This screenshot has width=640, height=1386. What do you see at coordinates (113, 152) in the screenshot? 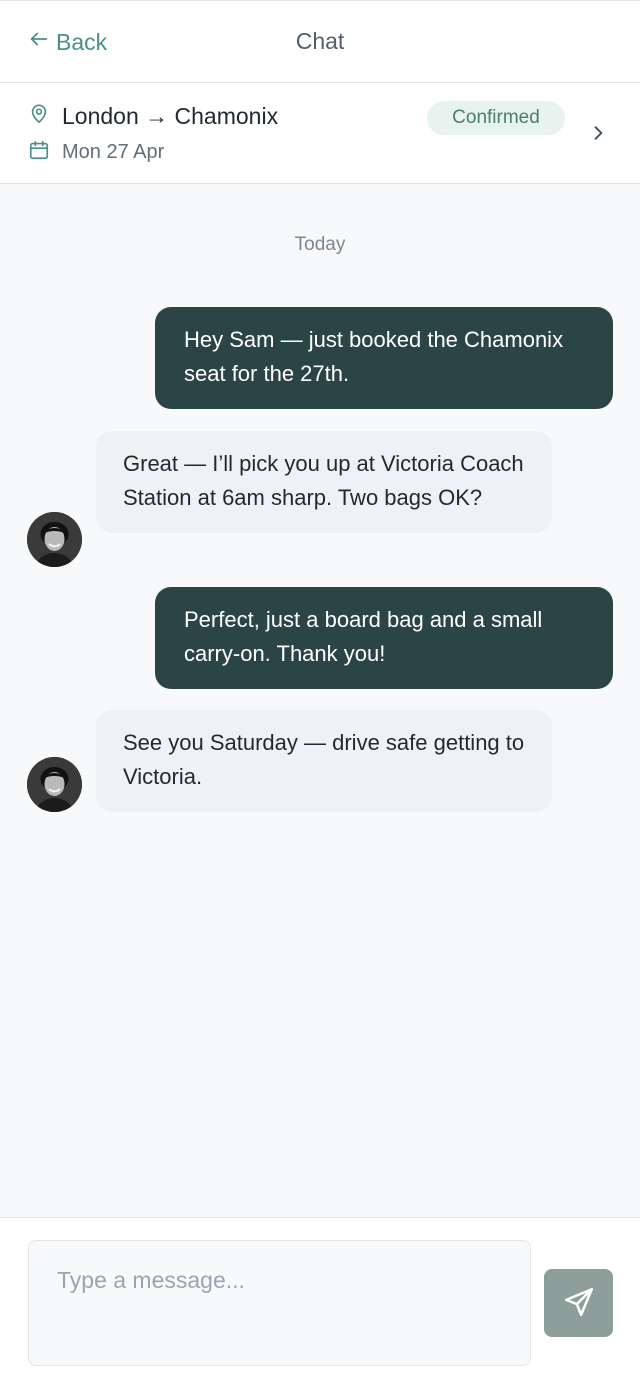
I see `trip-date: Mon 27 Apr` at bounding box center [113, 152].